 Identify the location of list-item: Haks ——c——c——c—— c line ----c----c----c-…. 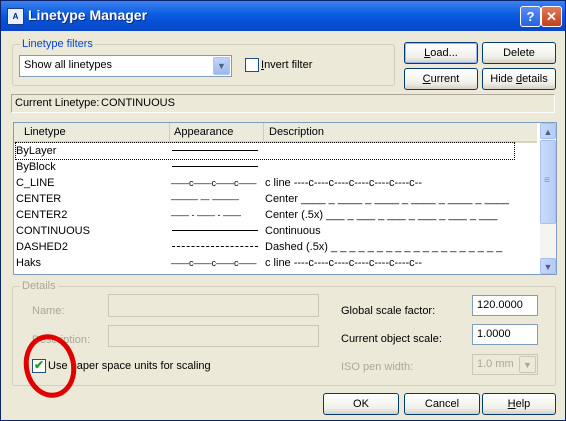
(275, 263).